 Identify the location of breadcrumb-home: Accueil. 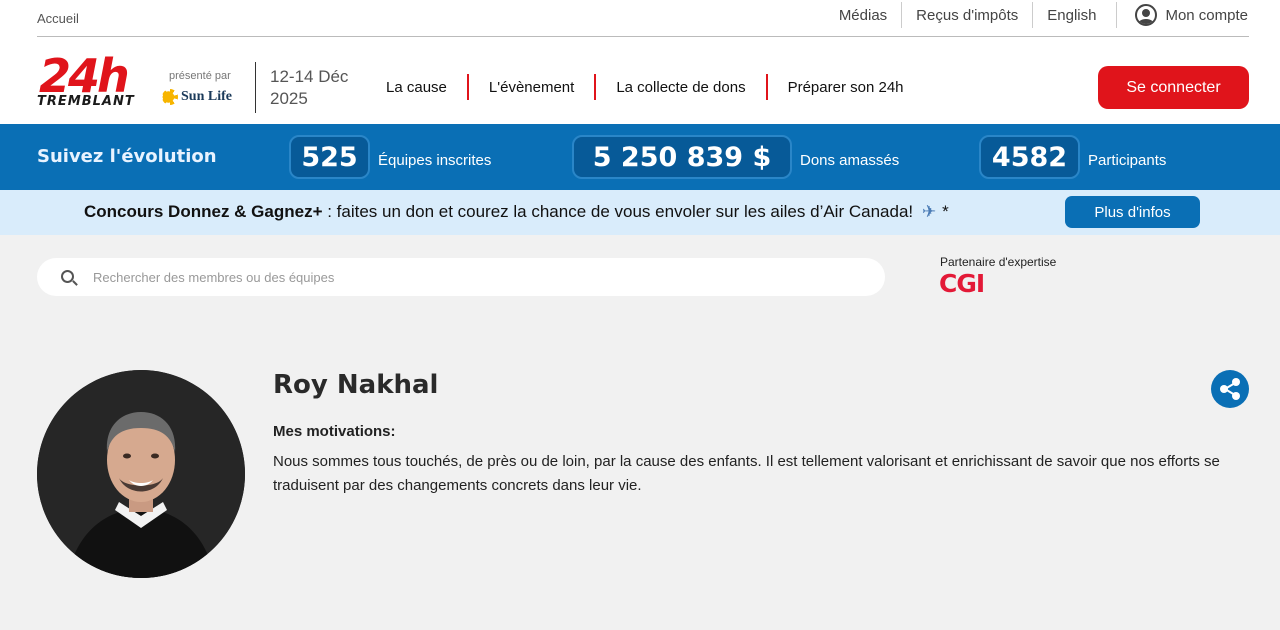
(58, 18).